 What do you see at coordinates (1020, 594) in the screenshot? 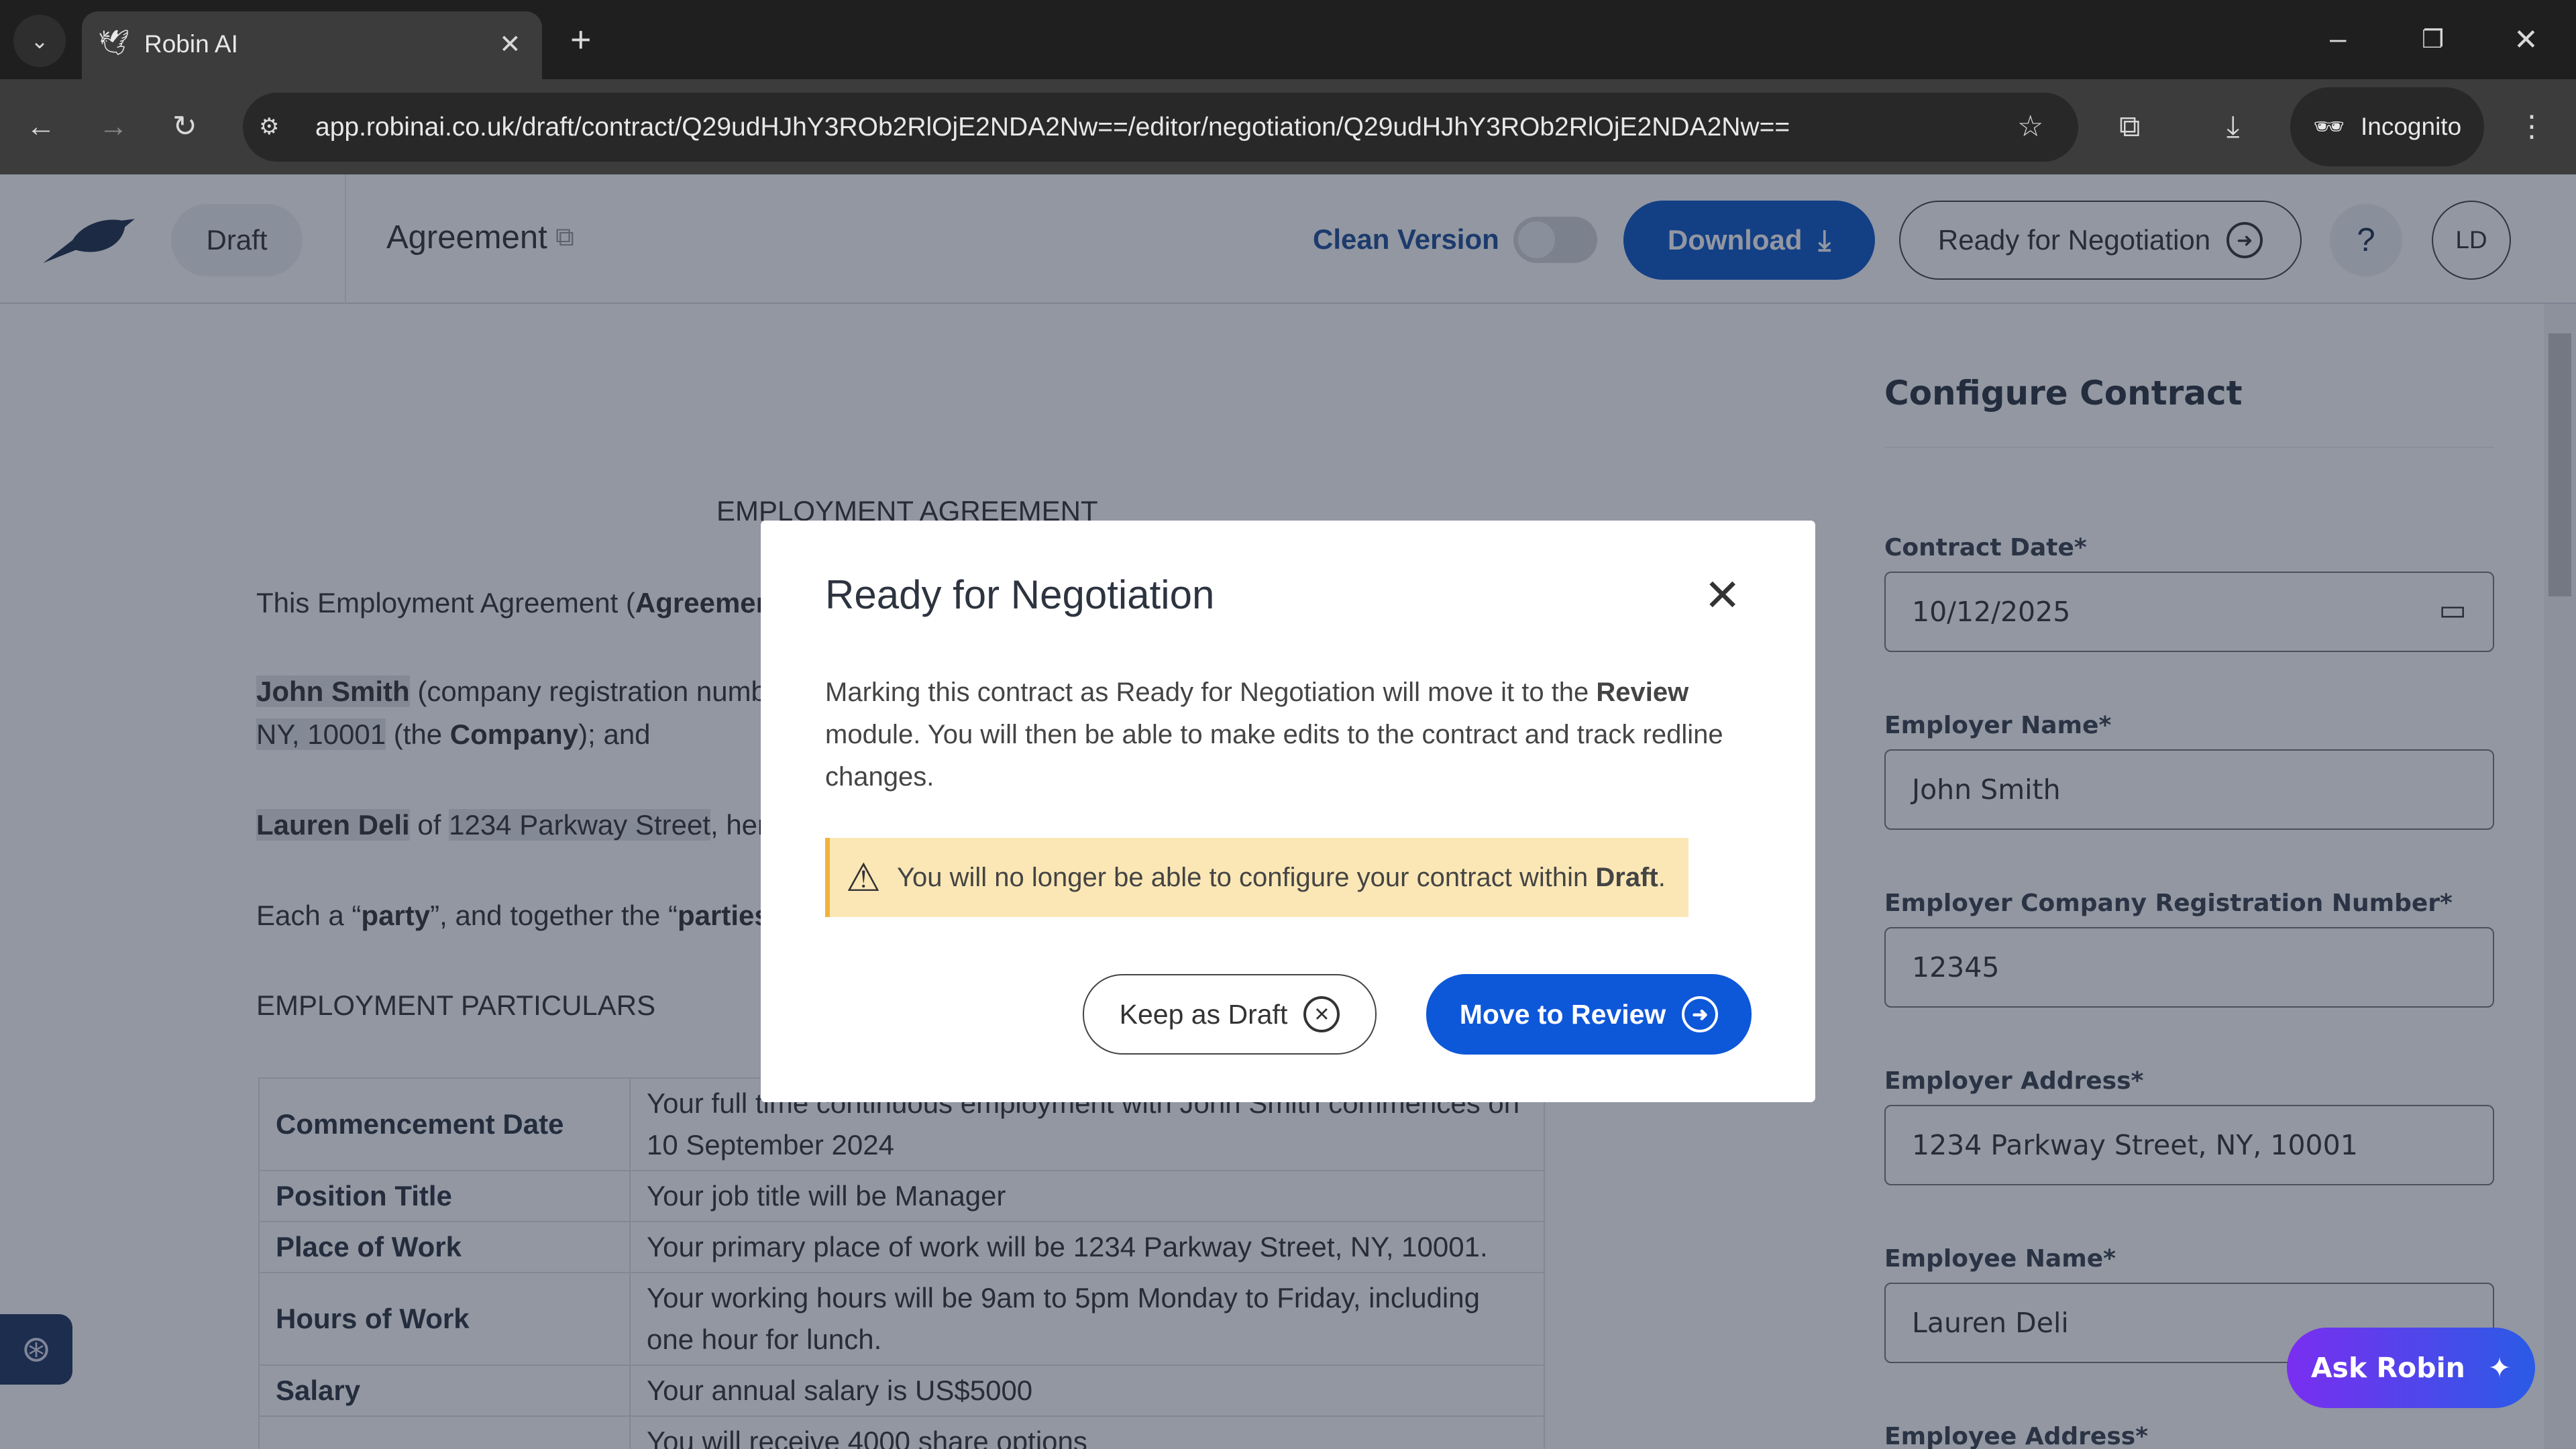
I see `modal-title: Ready for Negotiation` at bounding box center [1020, 594].